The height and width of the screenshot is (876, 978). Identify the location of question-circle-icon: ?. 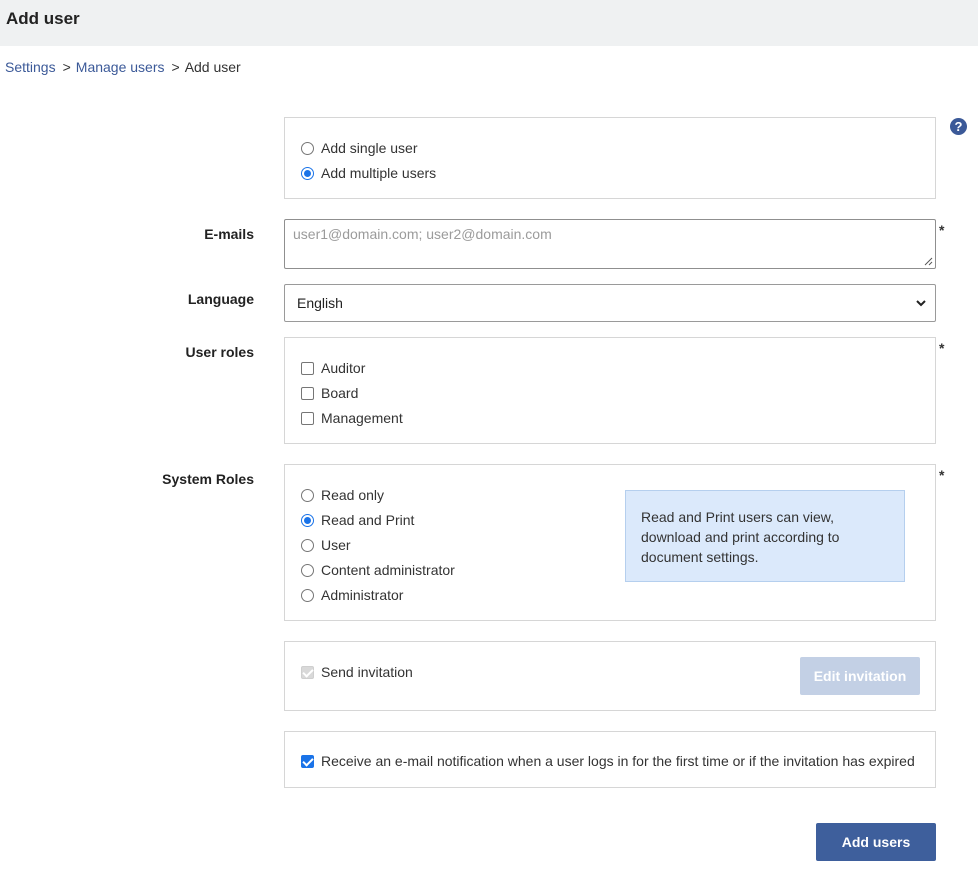
(958, 126).